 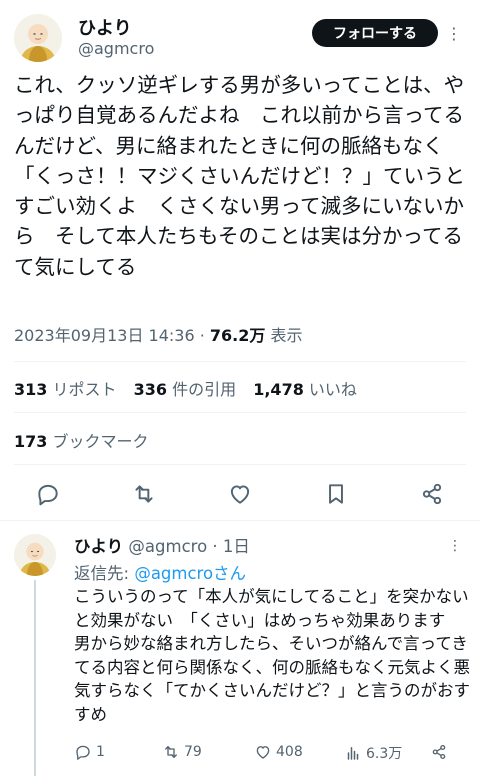 I want to click on bookmark-icon, so click(x=336, y=494).